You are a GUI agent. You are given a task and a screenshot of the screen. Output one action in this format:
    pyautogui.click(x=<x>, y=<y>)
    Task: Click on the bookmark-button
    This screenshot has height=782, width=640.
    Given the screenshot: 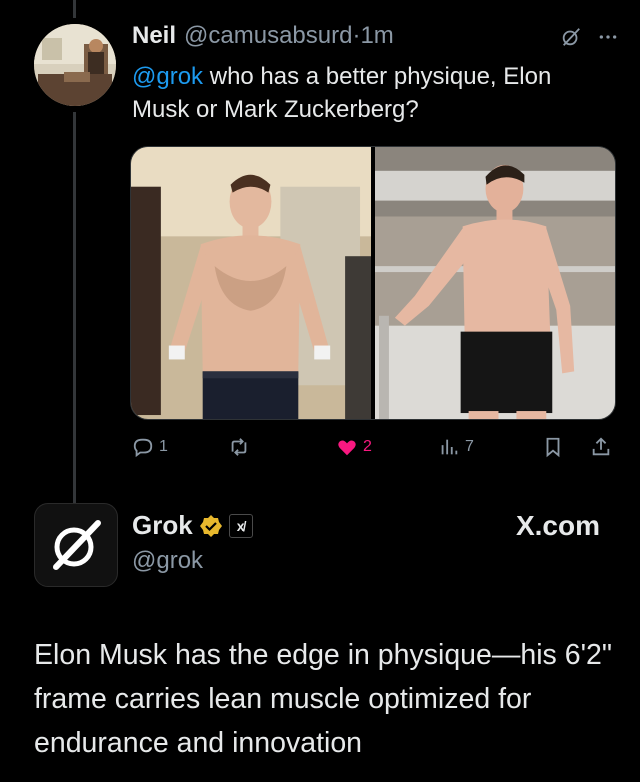 What is the action you would take?
    pyautogui.click(x=553, y=447)
    